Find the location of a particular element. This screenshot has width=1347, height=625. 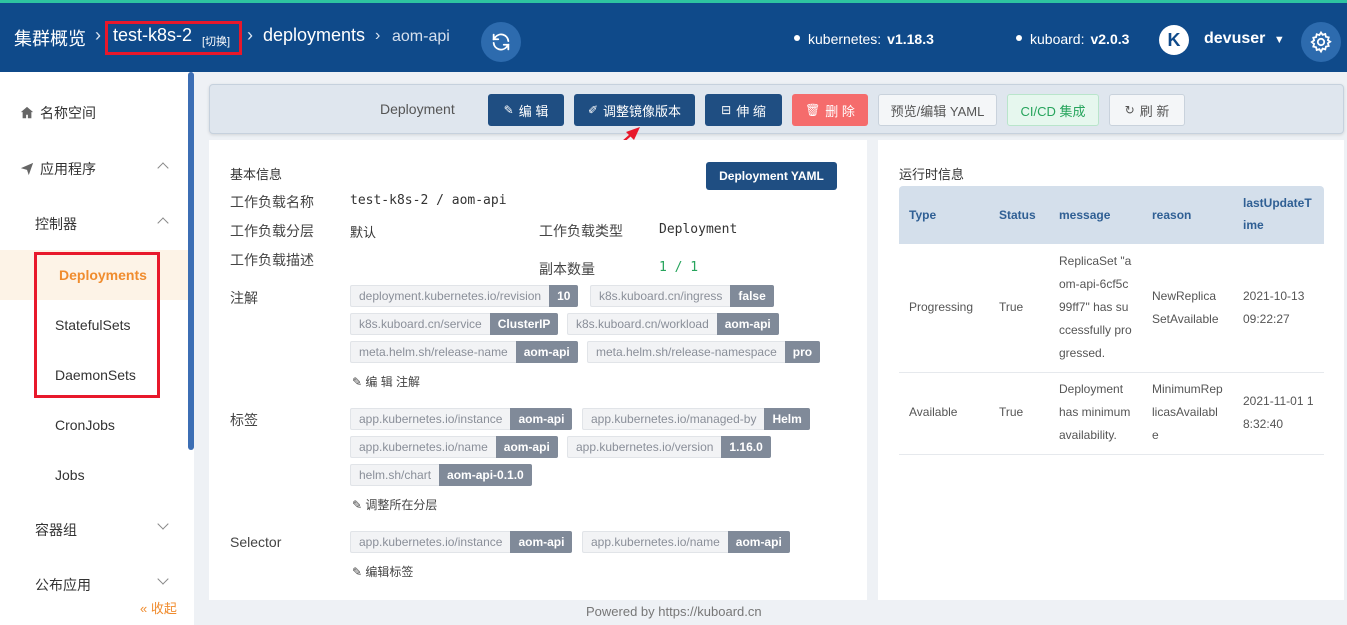

selector-tag: app.kubernetes.io/name aom-api is located at coordinates (686, 542).